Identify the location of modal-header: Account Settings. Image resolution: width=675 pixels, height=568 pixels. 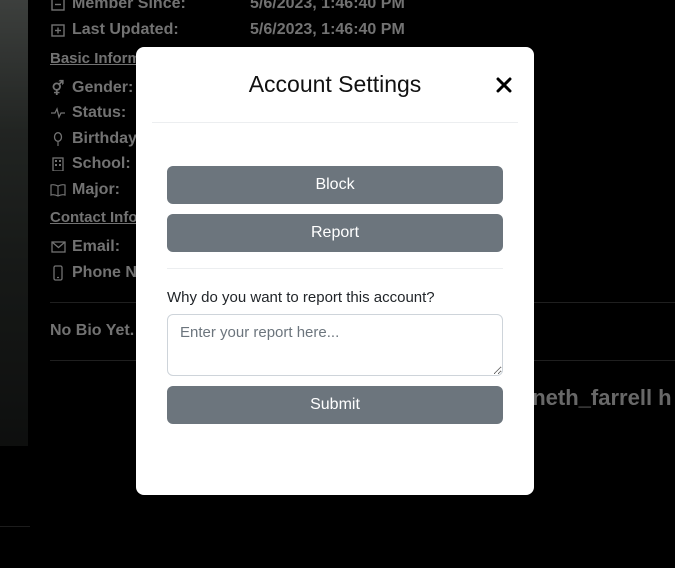
(335, 85).